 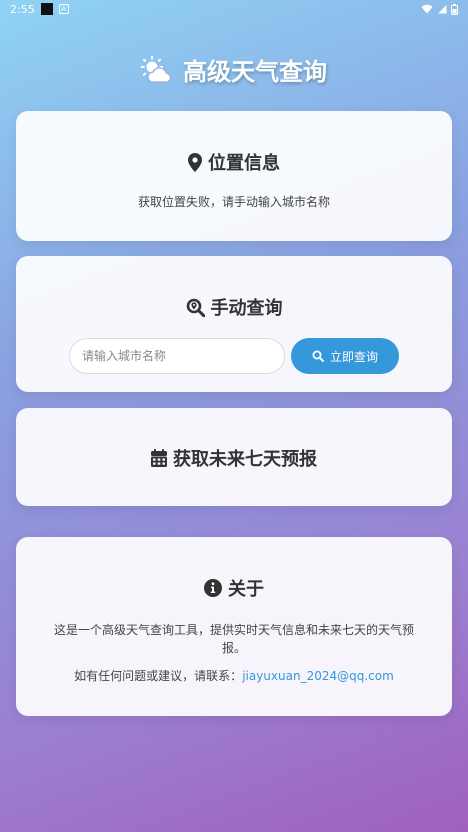 What do you see at coordinates (427, 9) in the screenshot?
I see `wifi-icon` at bounding box center [427, 9].